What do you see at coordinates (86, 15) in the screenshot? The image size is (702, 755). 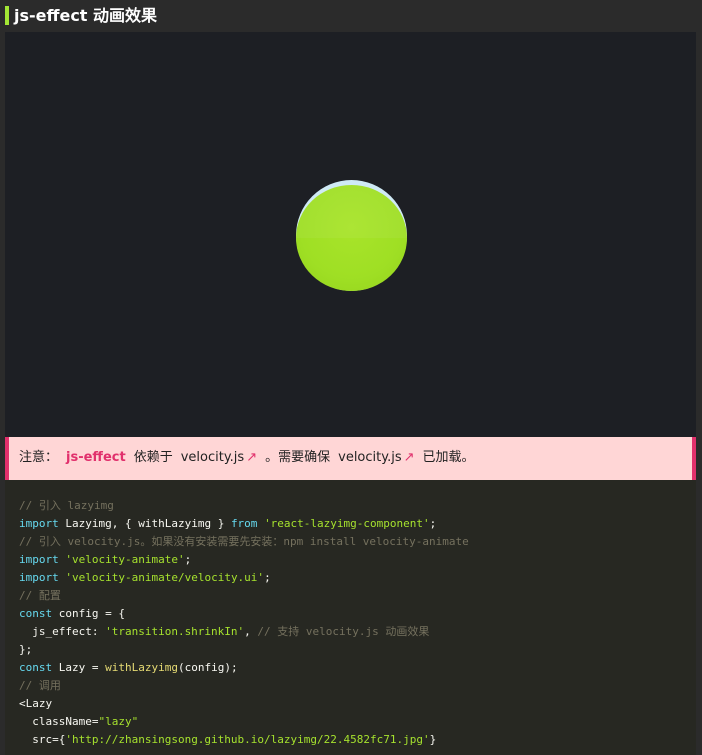 I see `section-title: js-effect 动画效果` at bounding box center [86, 15].